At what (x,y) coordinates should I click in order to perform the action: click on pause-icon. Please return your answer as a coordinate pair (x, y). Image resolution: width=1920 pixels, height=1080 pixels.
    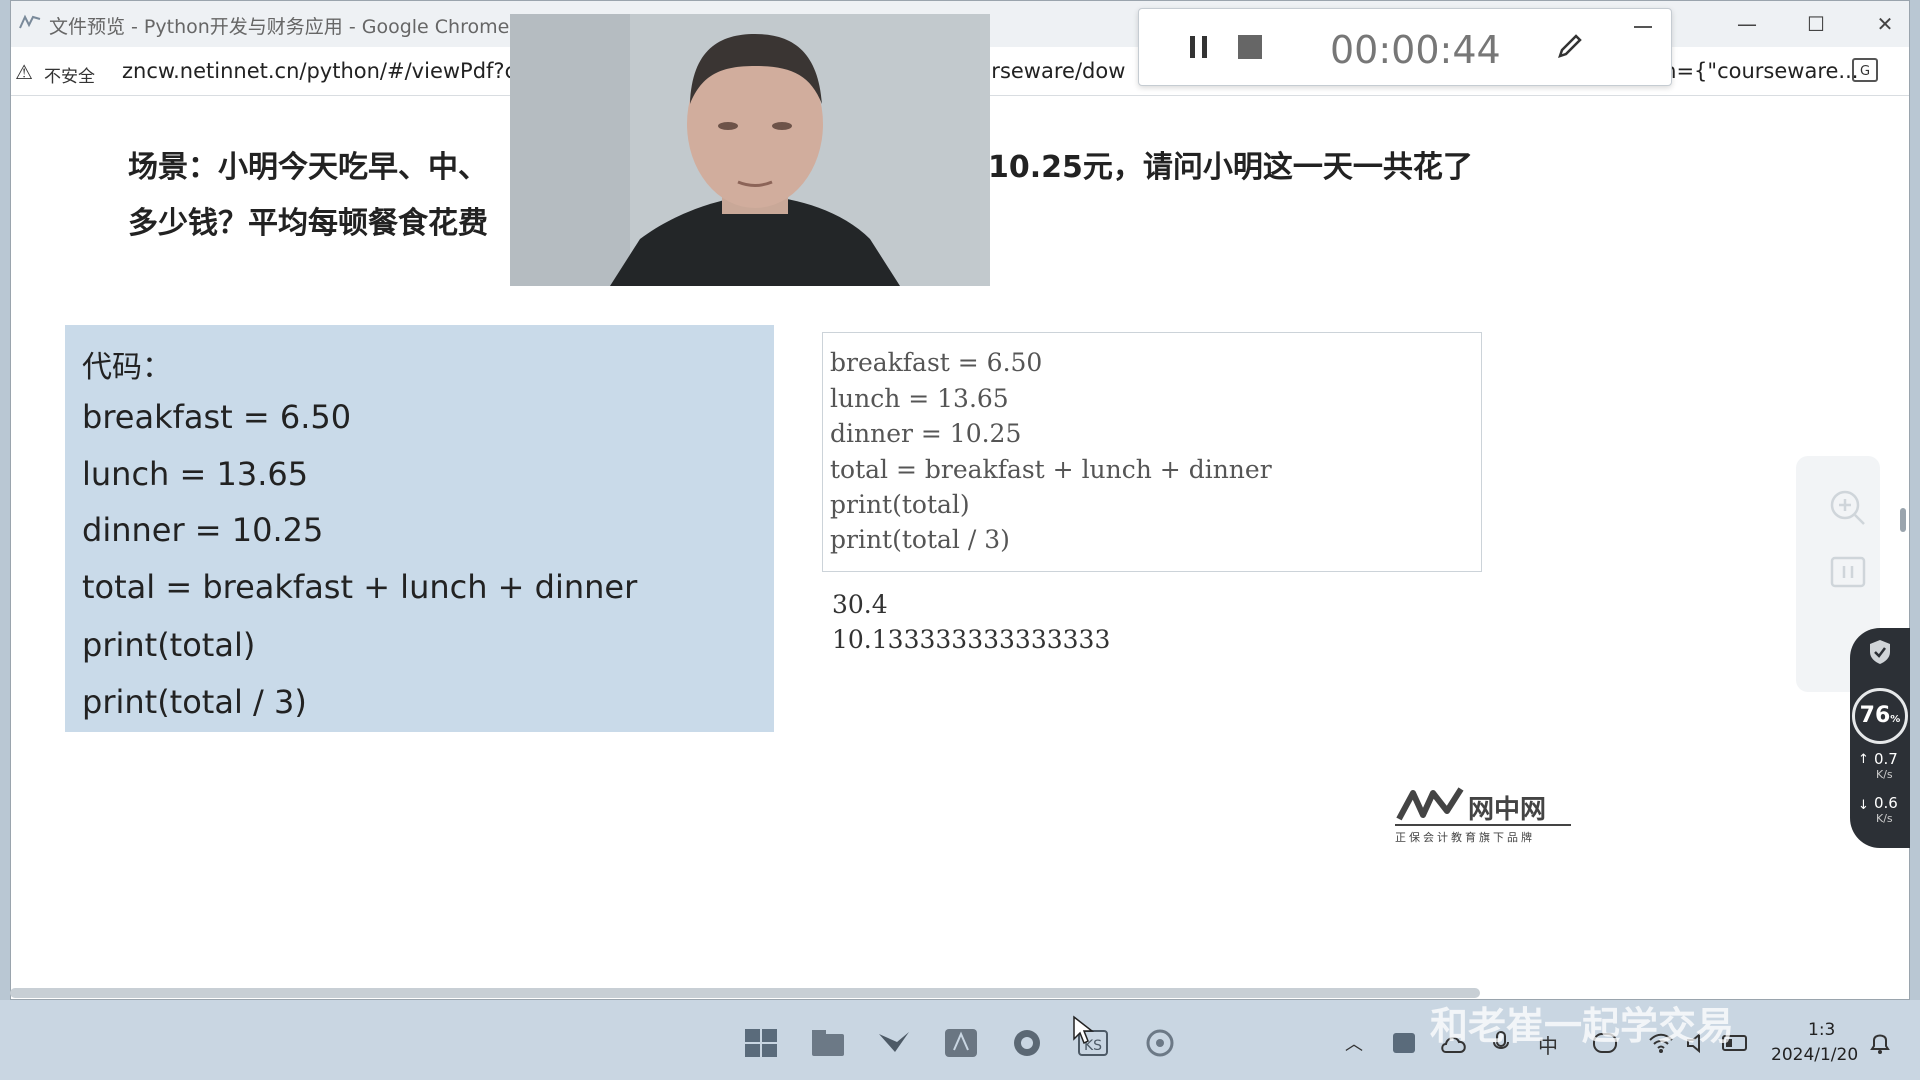
    Looking at the image, I should click on (1199, 47).